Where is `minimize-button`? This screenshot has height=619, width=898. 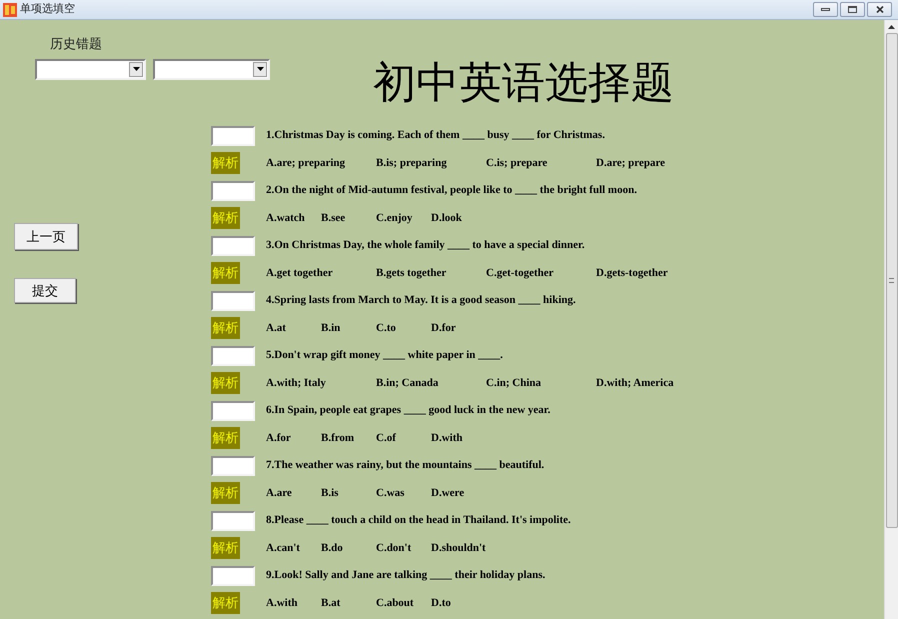
minimize-button is located at coordinates (825, 9).